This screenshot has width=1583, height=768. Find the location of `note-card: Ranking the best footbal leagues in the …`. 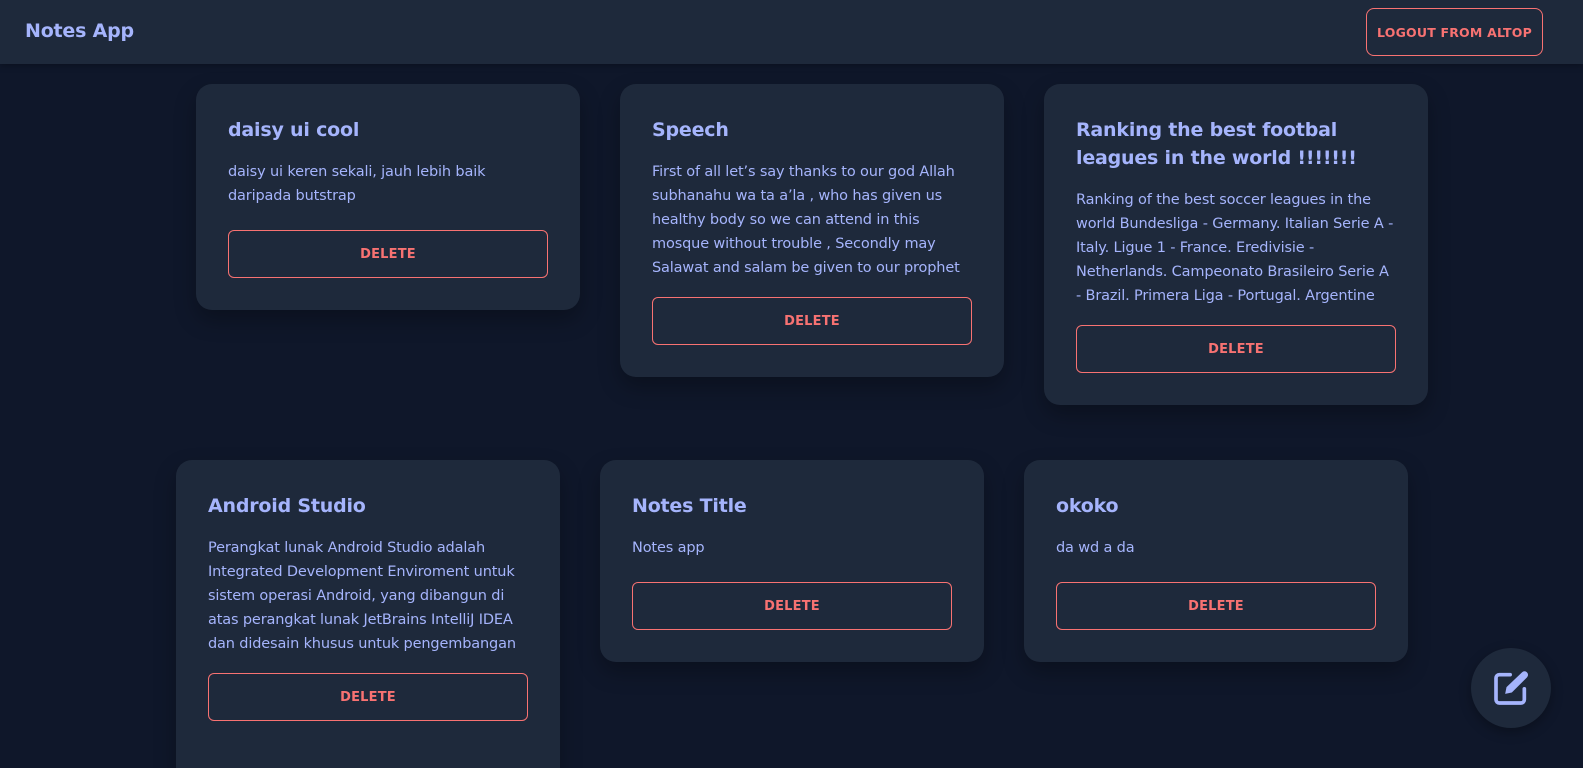

note-card: Ranking the best footbal leagues in the … is located at coordinates (1236, 244).